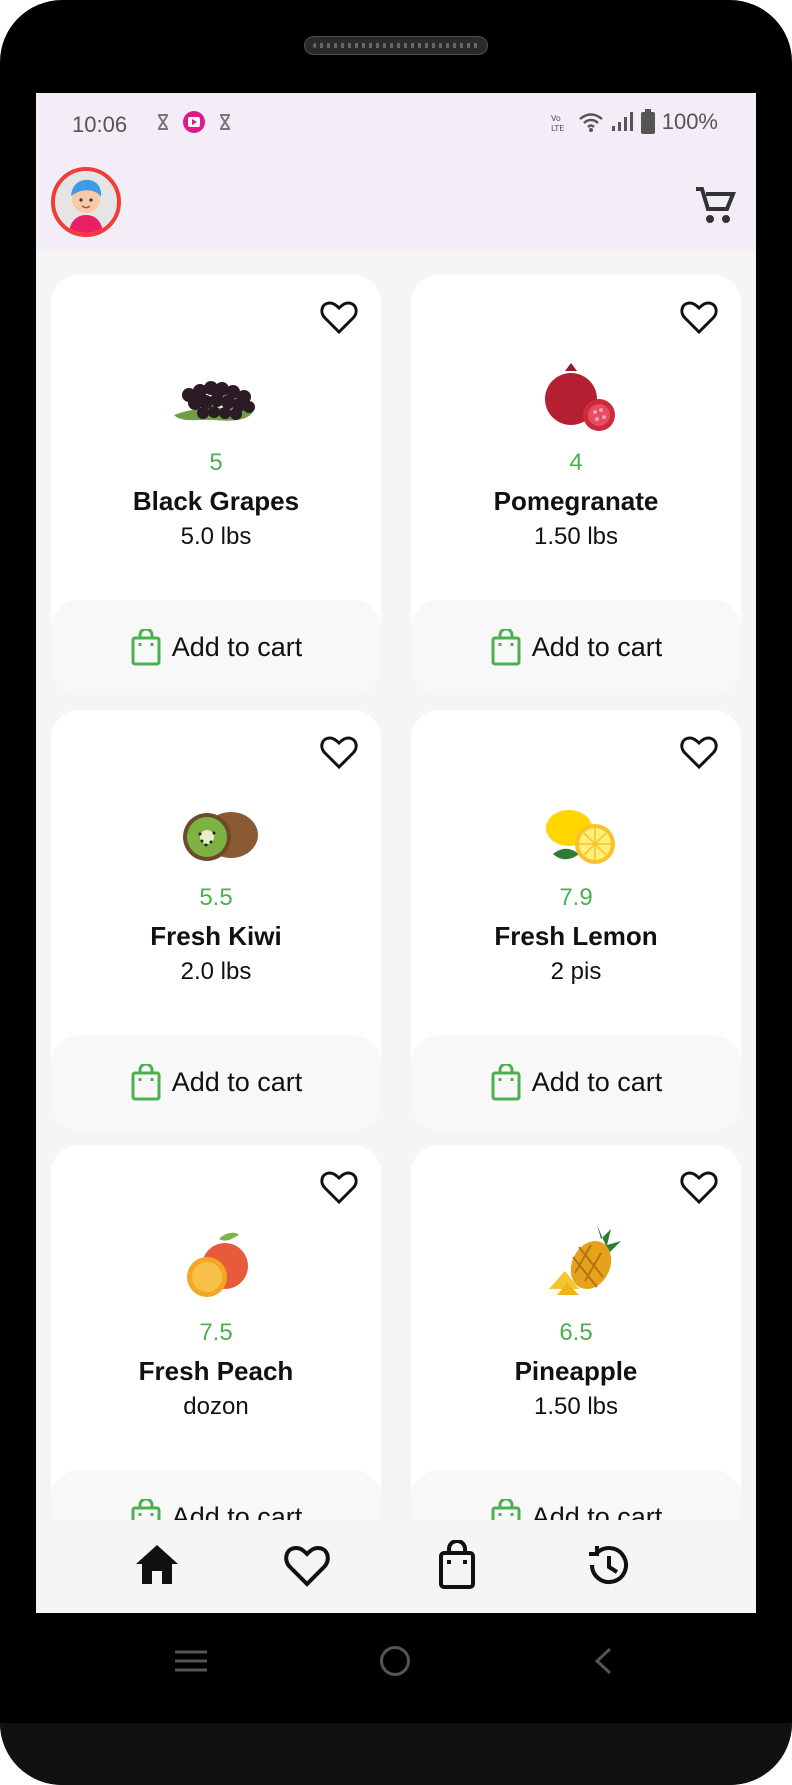 Image resolution: width=792 pixels, height=1785 pixels. I want to click on product-name: Pineapple, so click(576, 1371).